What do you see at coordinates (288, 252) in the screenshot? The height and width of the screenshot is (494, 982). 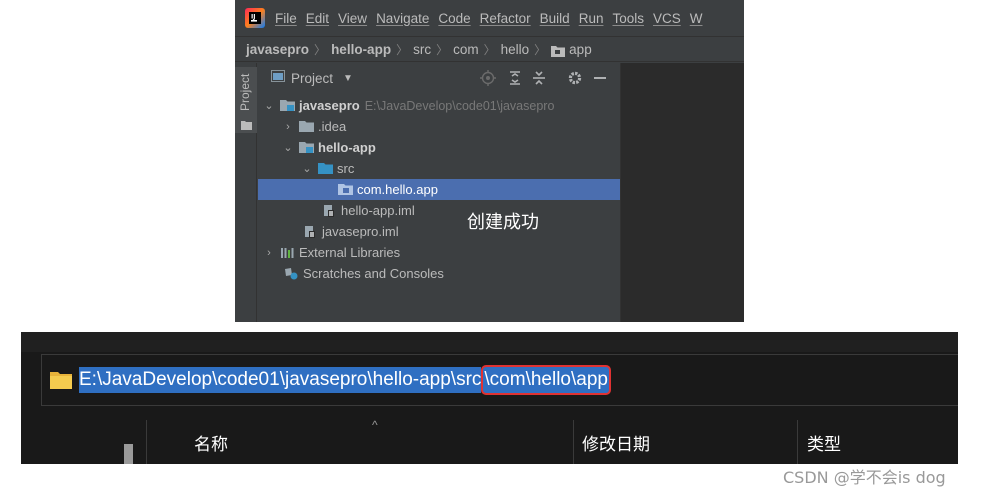 I see `library-icon` at bounding box center [288, 252].